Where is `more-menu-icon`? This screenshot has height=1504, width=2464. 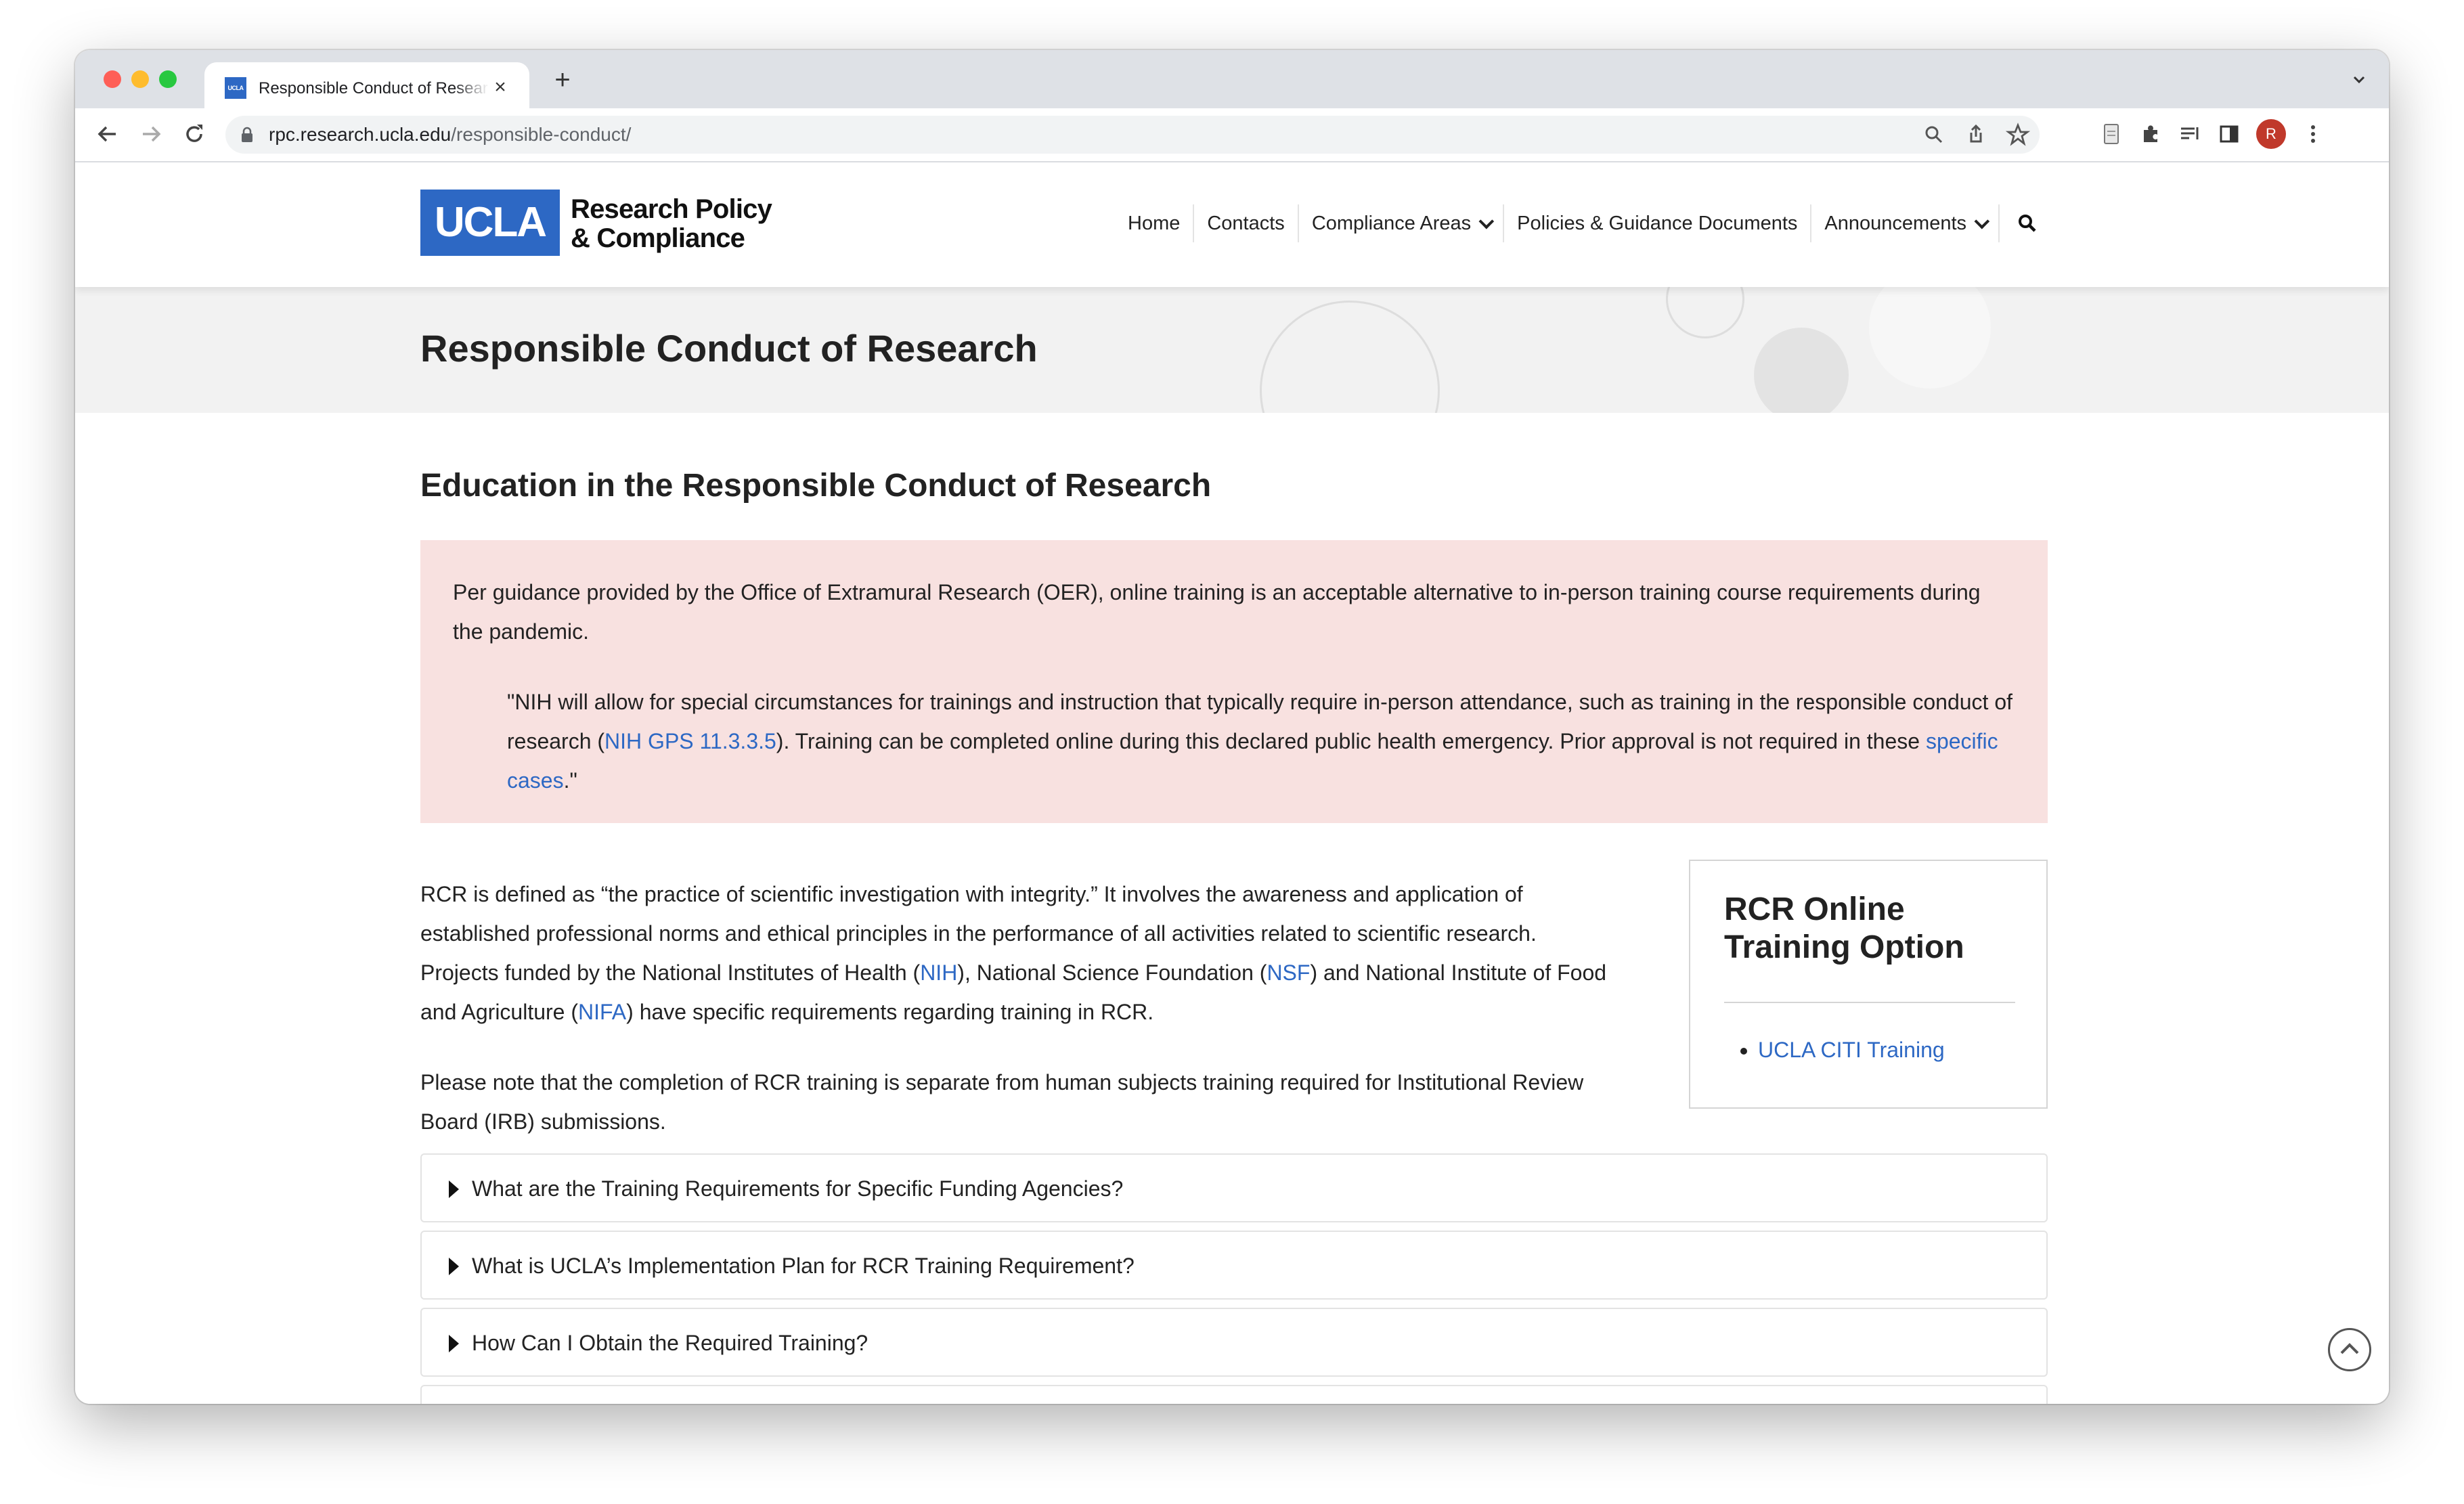 more-menu-icon is located at coordinates (2313, 134).